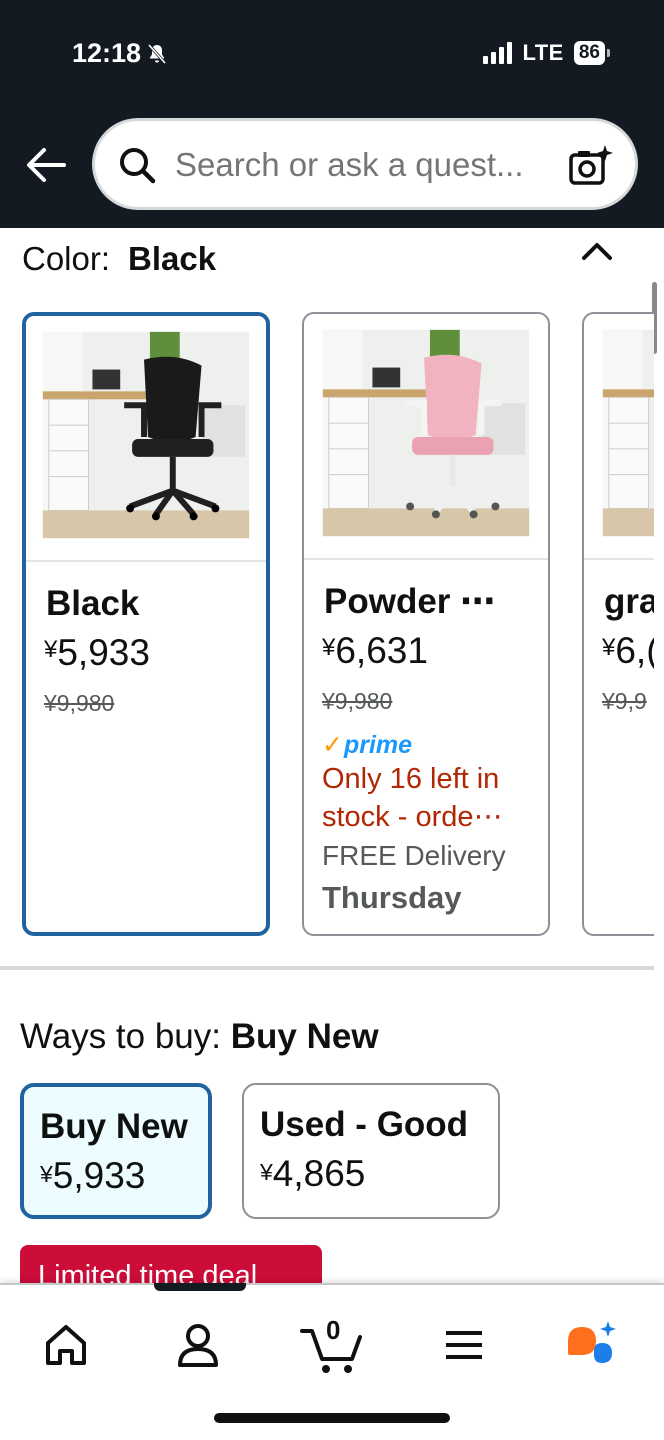  Describe the element at coordinates (327, 968) in the screenshot. I see `section-divider` at that location.